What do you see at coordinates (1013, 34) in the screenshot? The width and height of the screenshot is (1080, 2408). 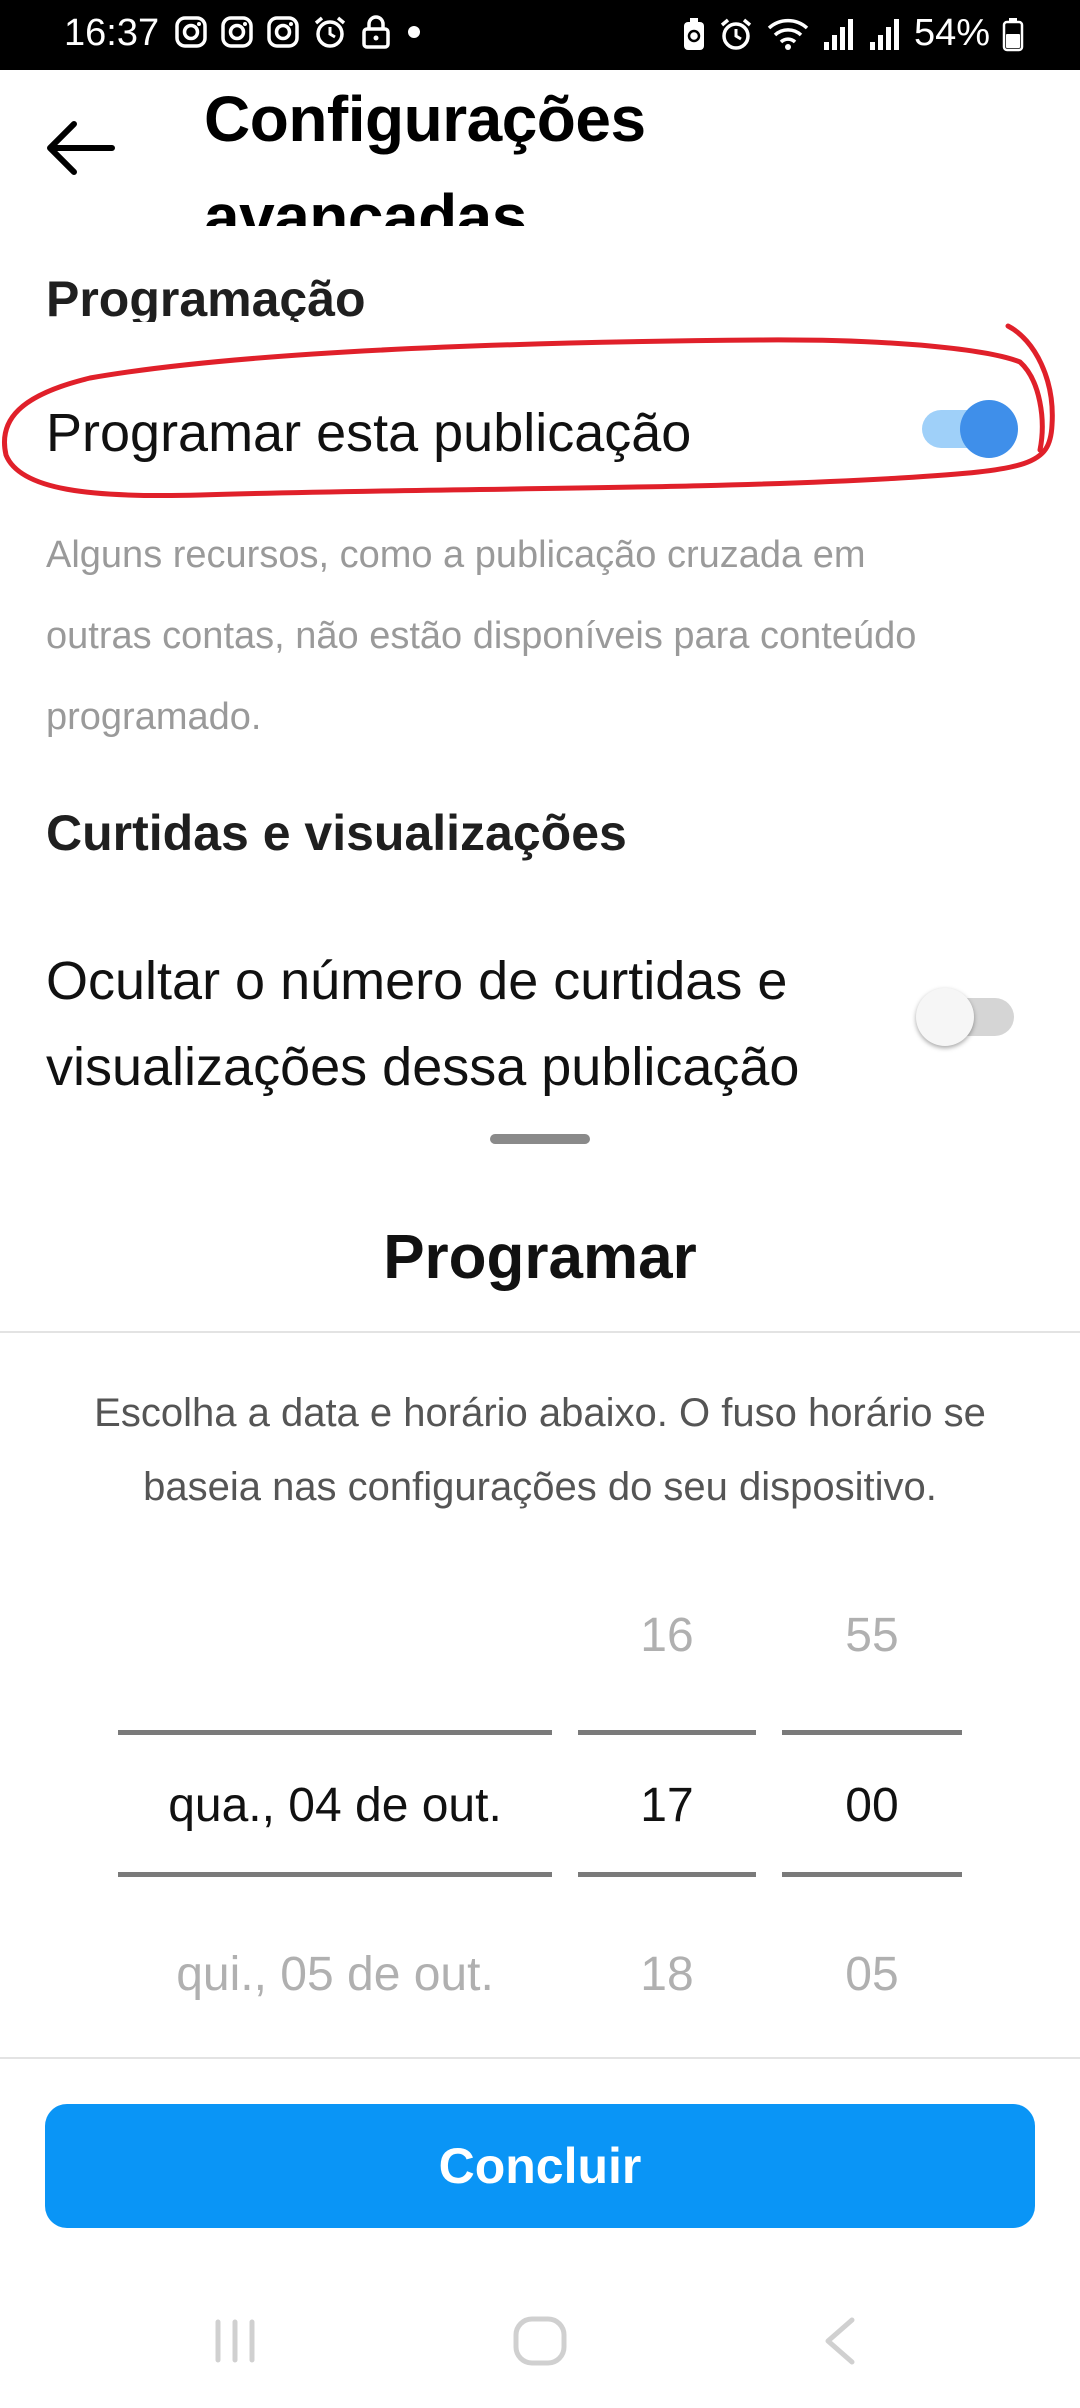 I see `battery-icon` at bounding box center [1013, 34].